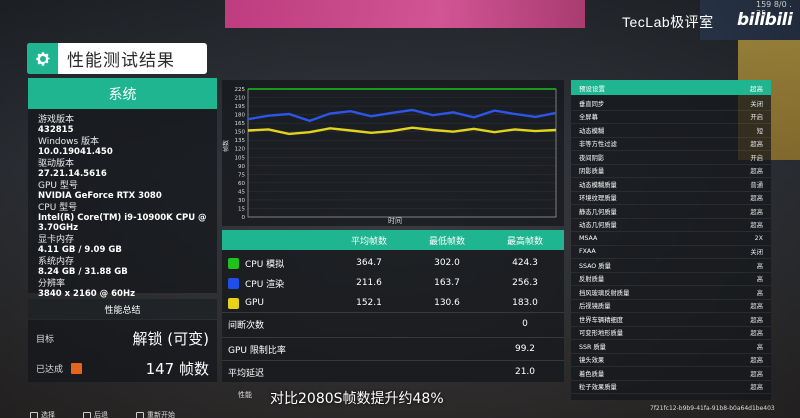 Image resolution: width=800 pixels, height=418 pixels. I want to click on preset-row: 非等方性过滤 超高, so click(671, 144).